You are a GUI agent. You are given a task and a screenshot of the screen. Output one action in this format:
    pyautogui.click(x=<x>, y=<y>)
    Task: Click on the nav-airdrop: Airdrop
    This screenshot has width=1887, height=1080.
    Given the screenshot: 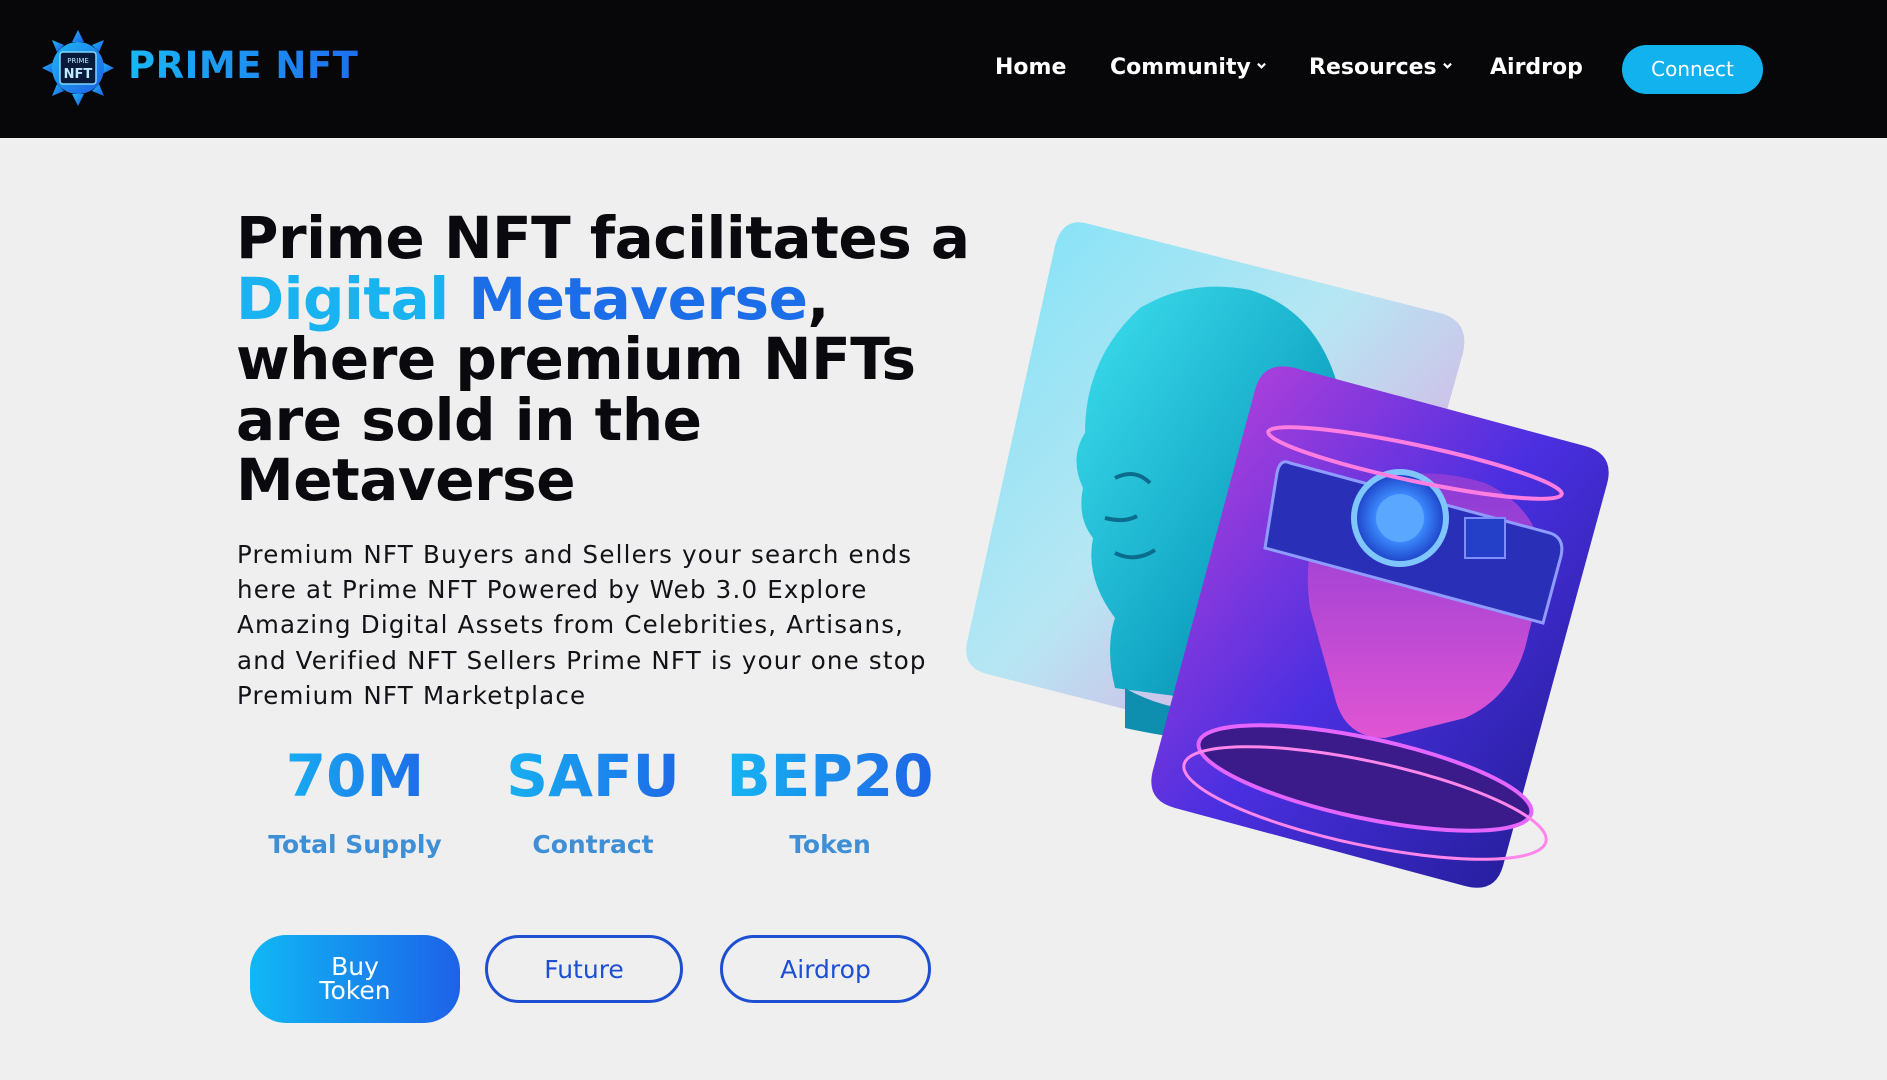 What is the action you would take?
    pyautogui.click(x=1536, y=67)
    